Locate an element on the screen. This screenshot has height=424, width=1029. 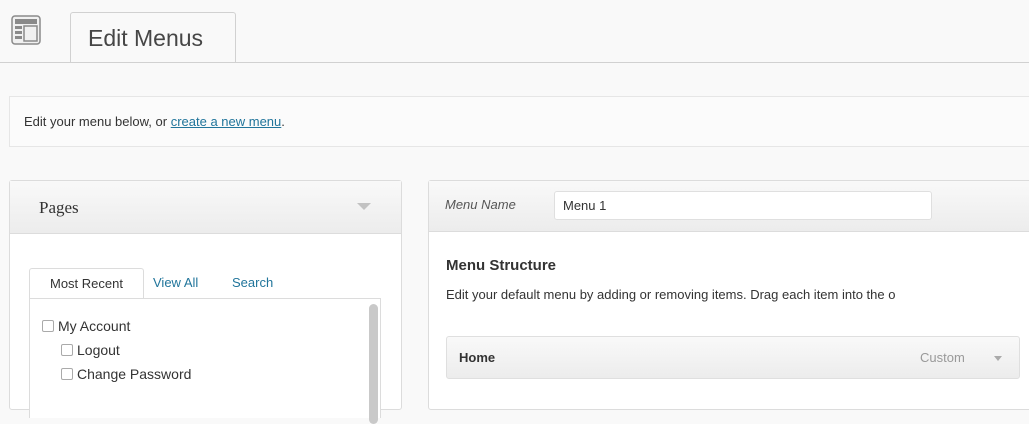
menu-item-type: Custom is located at coordinates (942, 357).